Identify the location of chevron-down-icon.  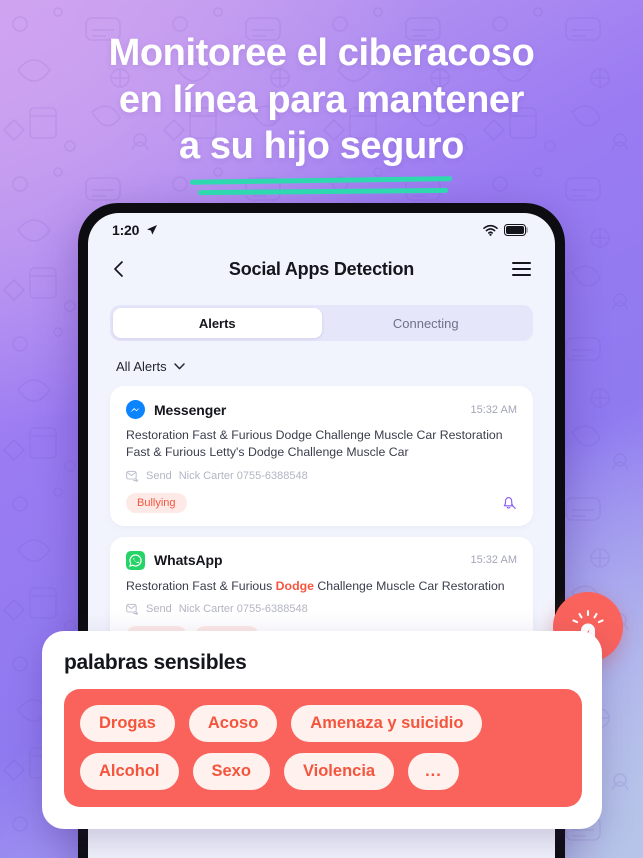
(179, 366).